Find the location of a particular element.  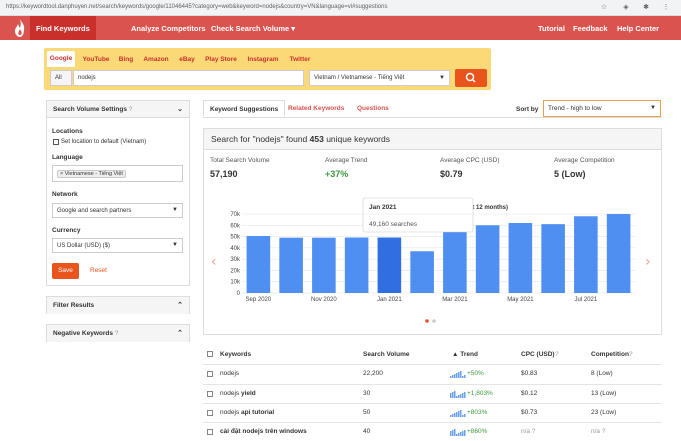

sort-select: Trend - high to low ▼ is located at coordinates (602, 108).